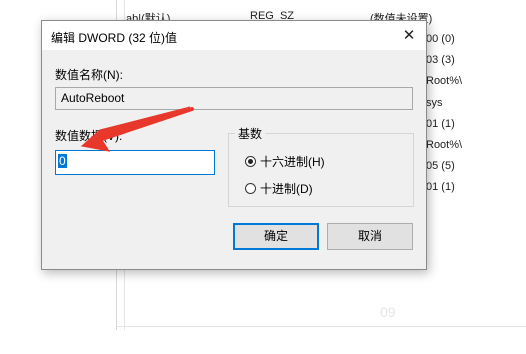  What do you see at coordinates (440, 166) in the screenshot?
I see `bg-row-data: 05 (5)` at bounding box center [440, 166].